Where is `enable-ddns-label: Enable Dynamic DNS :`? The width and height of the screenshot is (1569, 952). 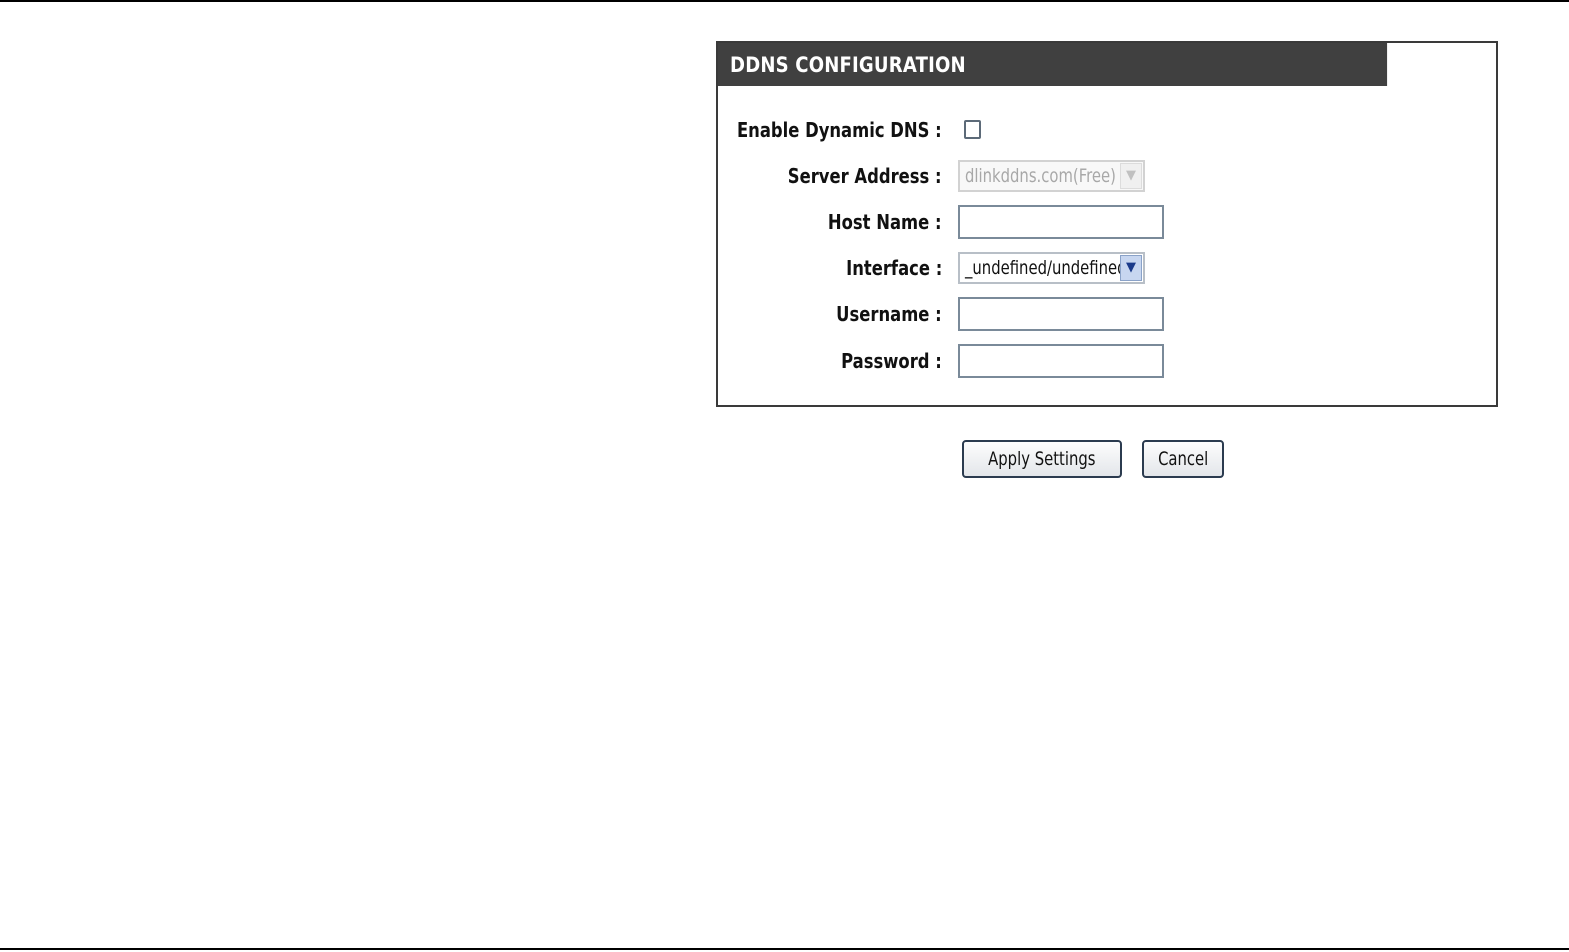
enable-ddns-label: Enable Dynamic DNS : is located at coordinates (839, 130).